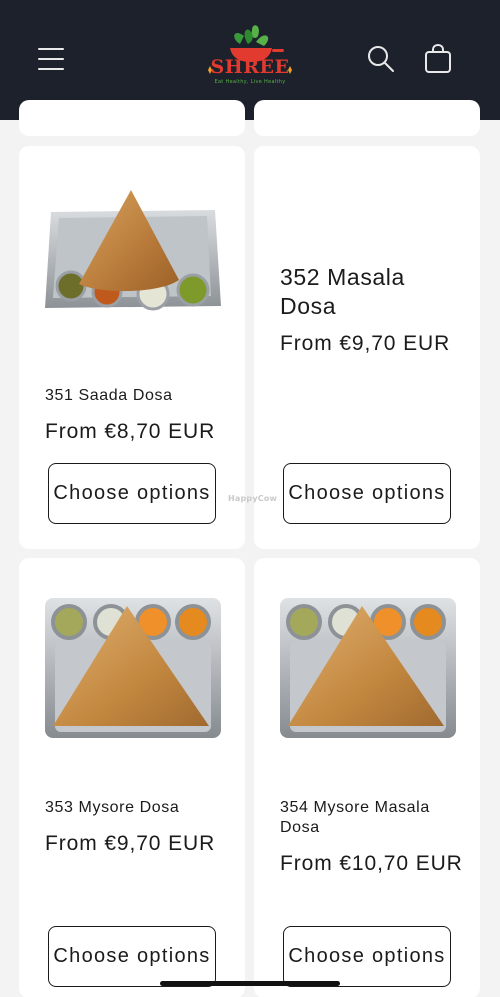  What do you see at coordinates (250, 67) in the screenshot?
I see `logo-text: SHREE` at bounding box center [250, 67].